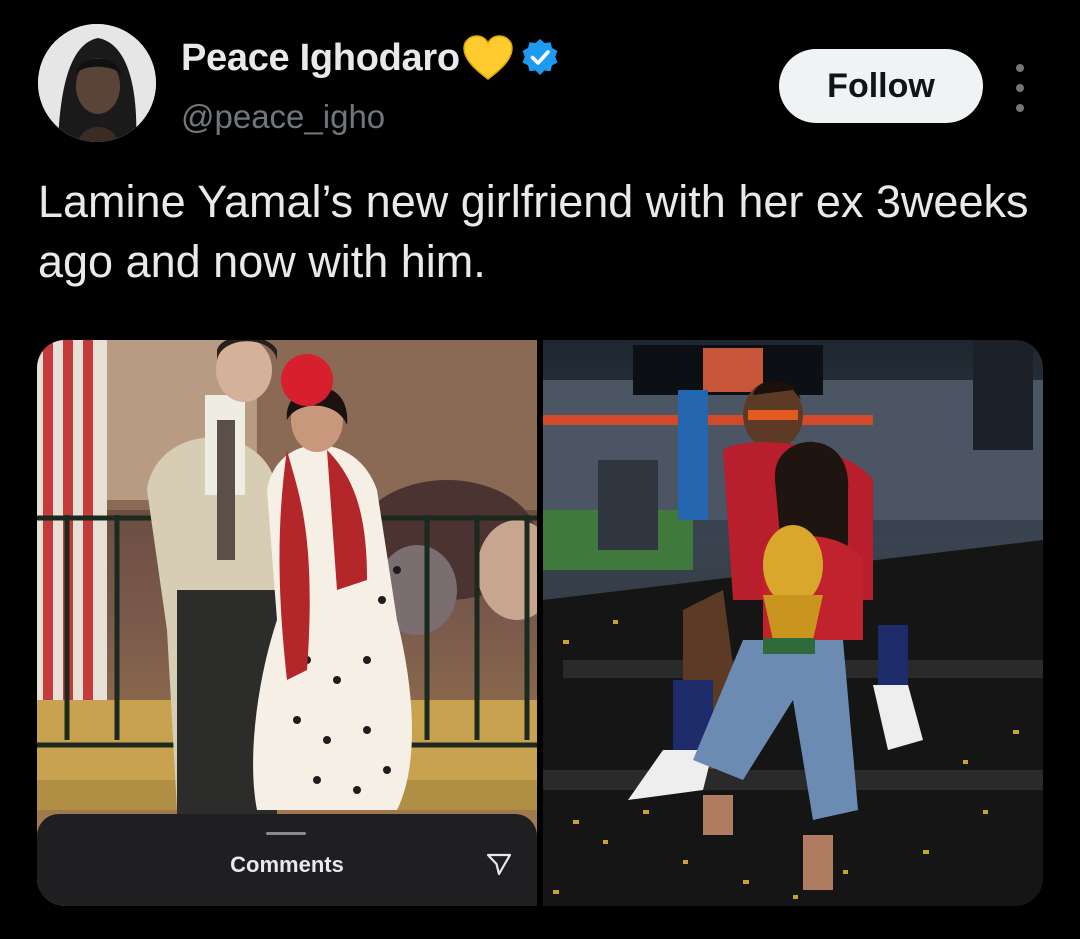 This screenshot has width=1080, height=939. I want to click on follow-button: Follow, so click(881, 86).